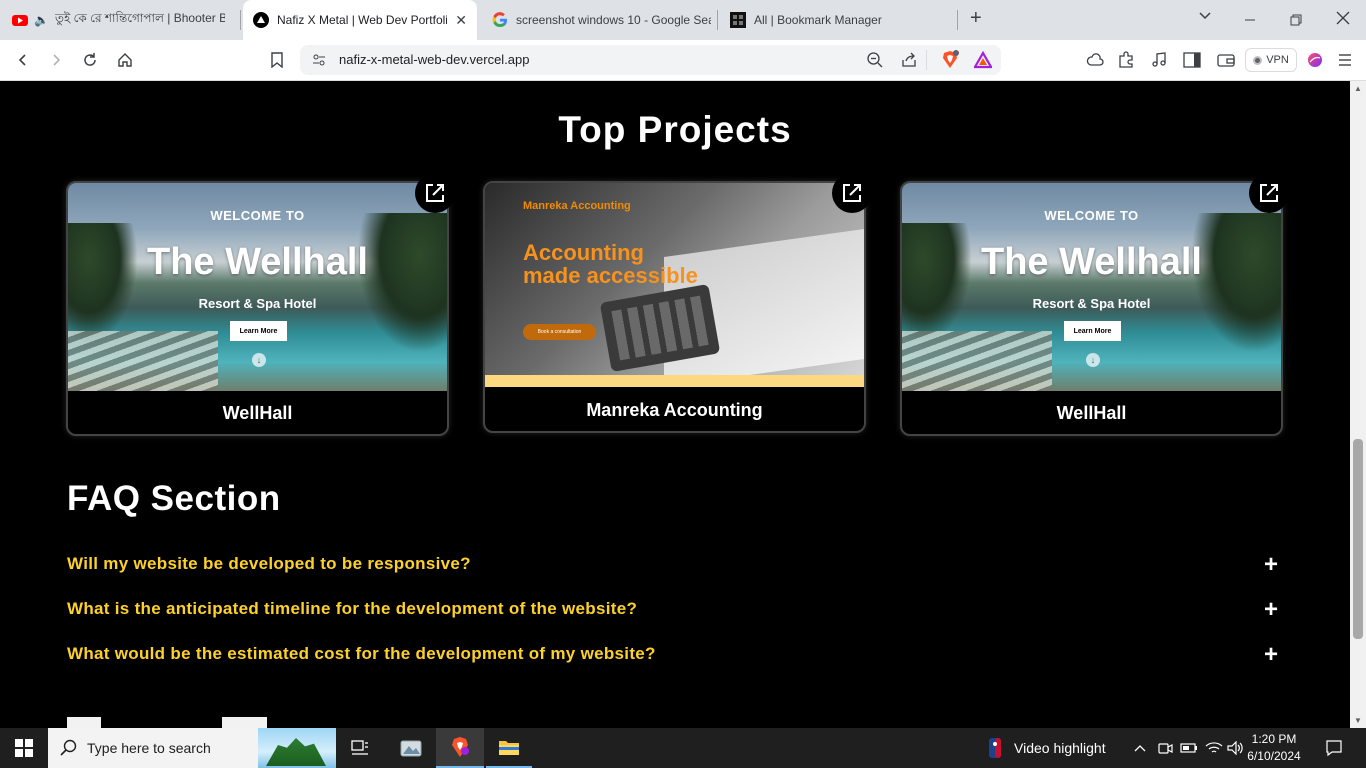 The width and height of the screenshot is (1366, 768). Describe the element at coordinates (583, 252) in the screenshot. I see `shot-headline-line: Accounting` at that location.